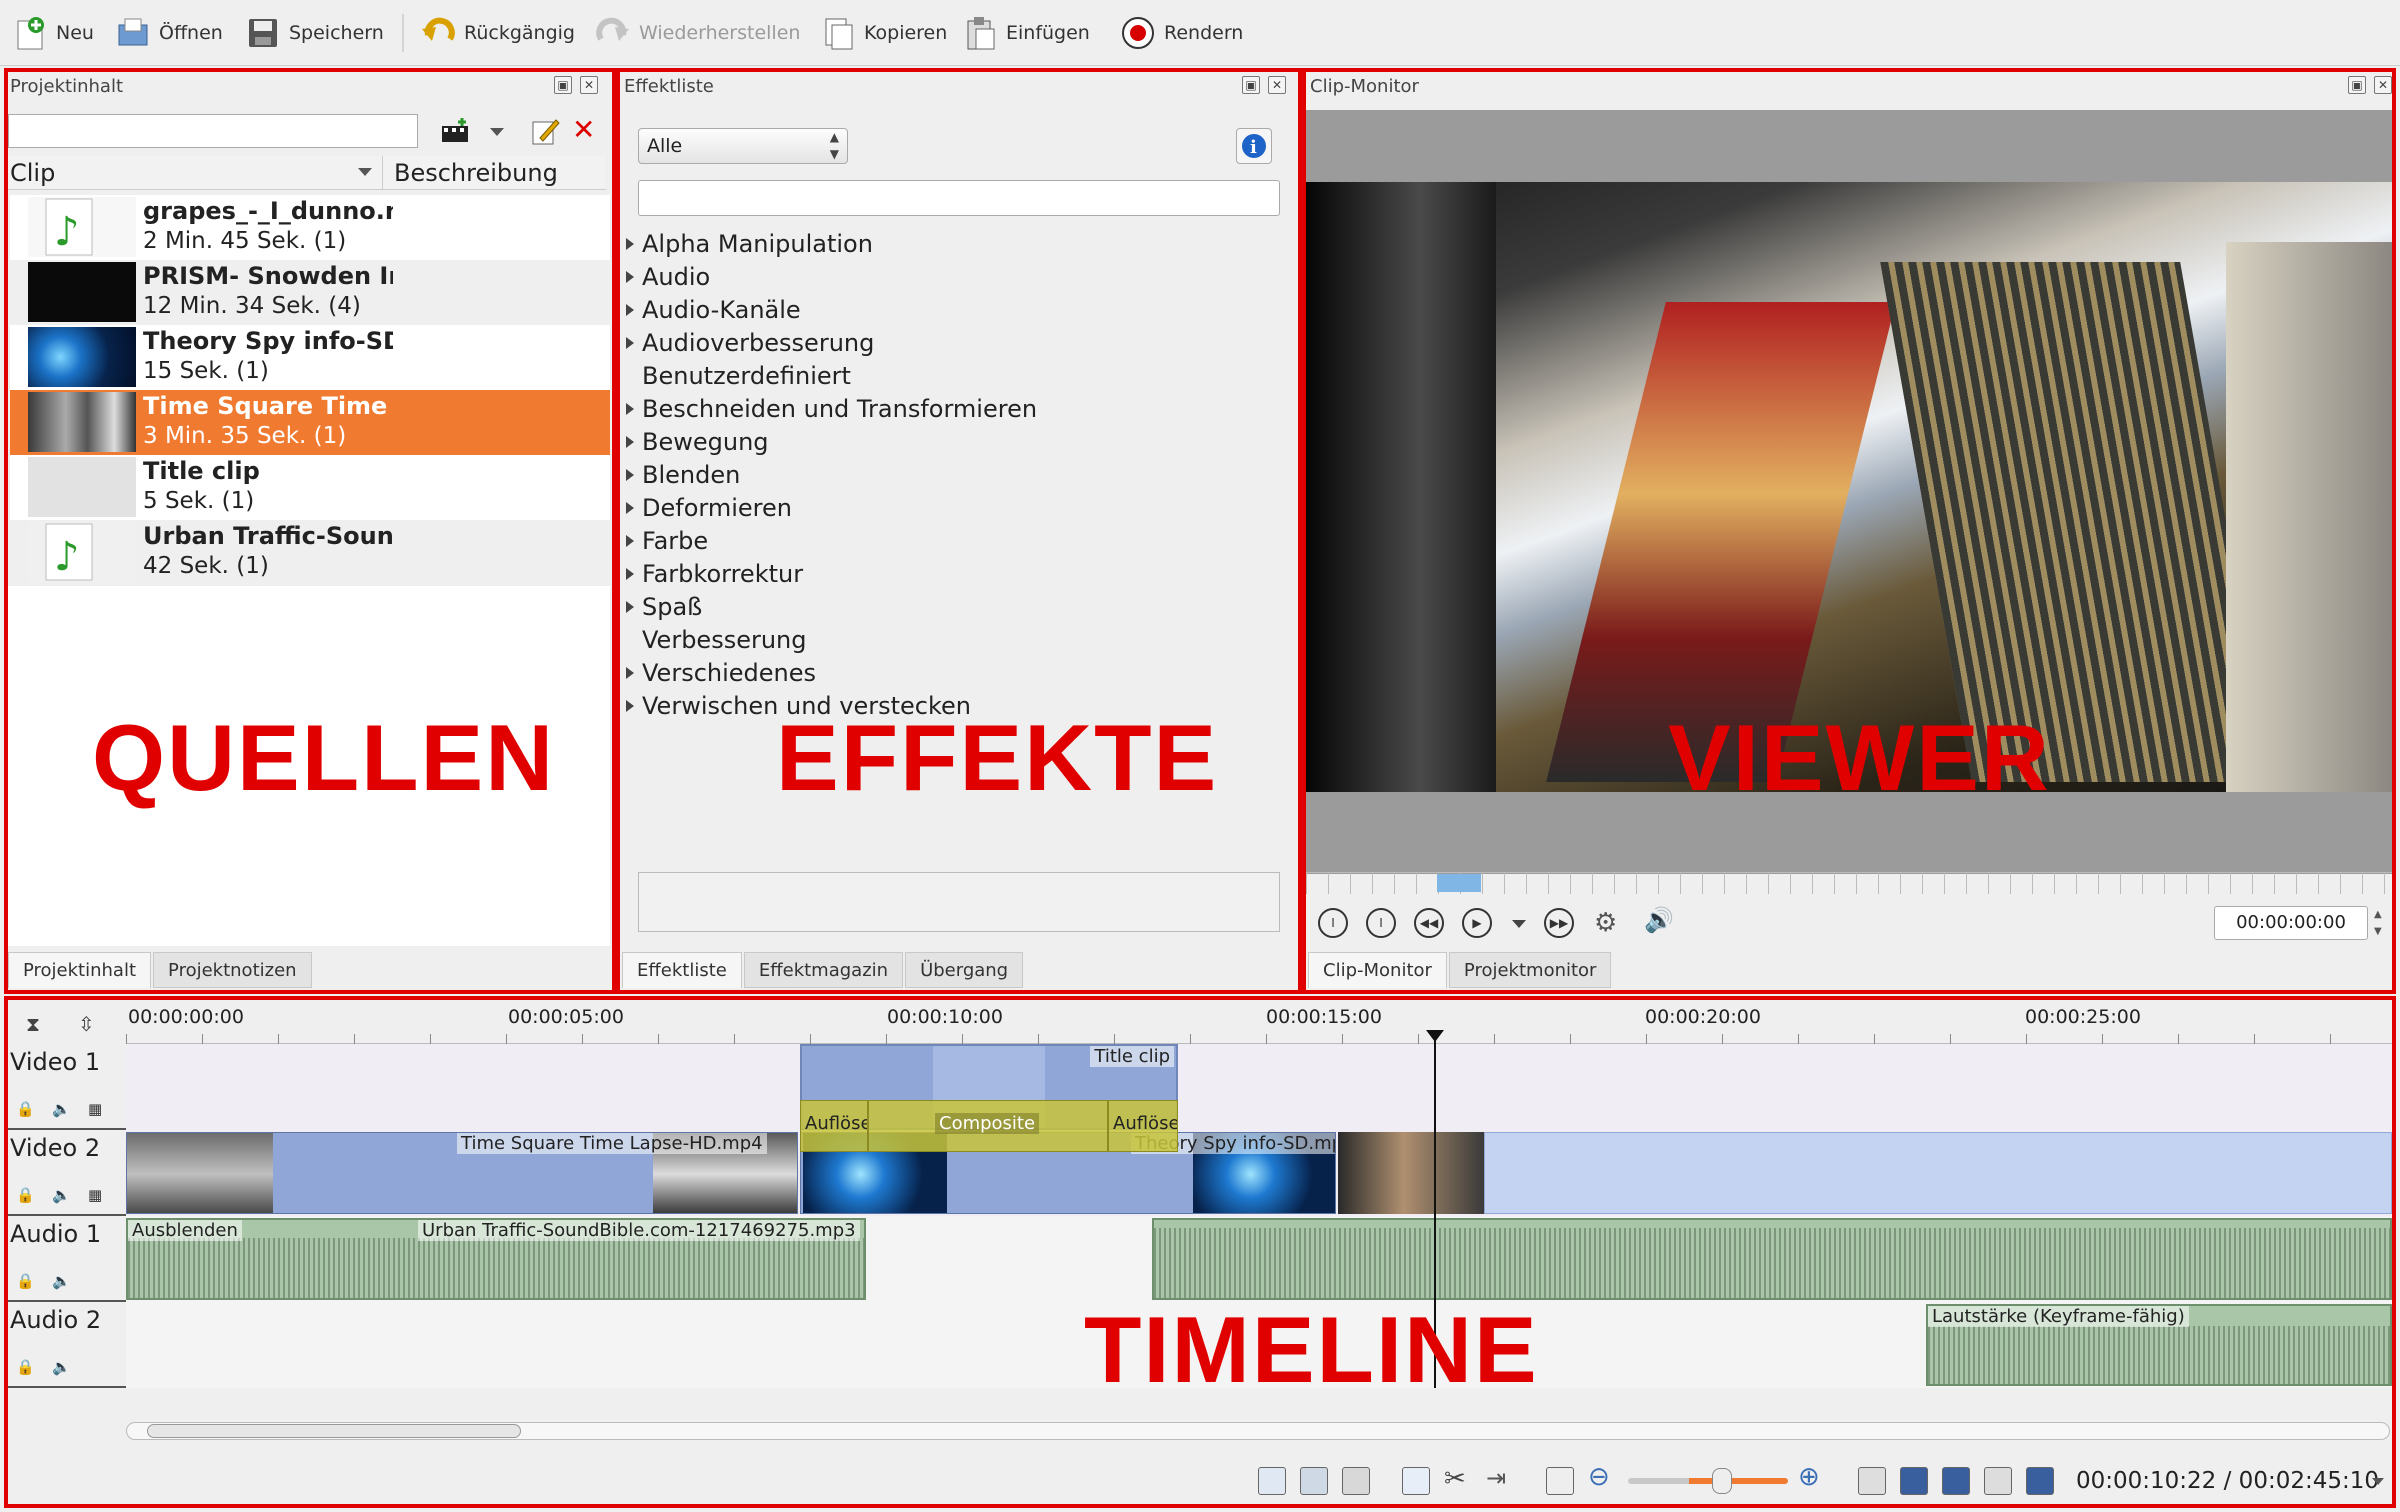 This screenshot has width=2400, height=1512. What do you see at coordinates (682, 970) in the screenshot?
I see `tab-effect-list: Effektliste` at bounding box center [682, 970].